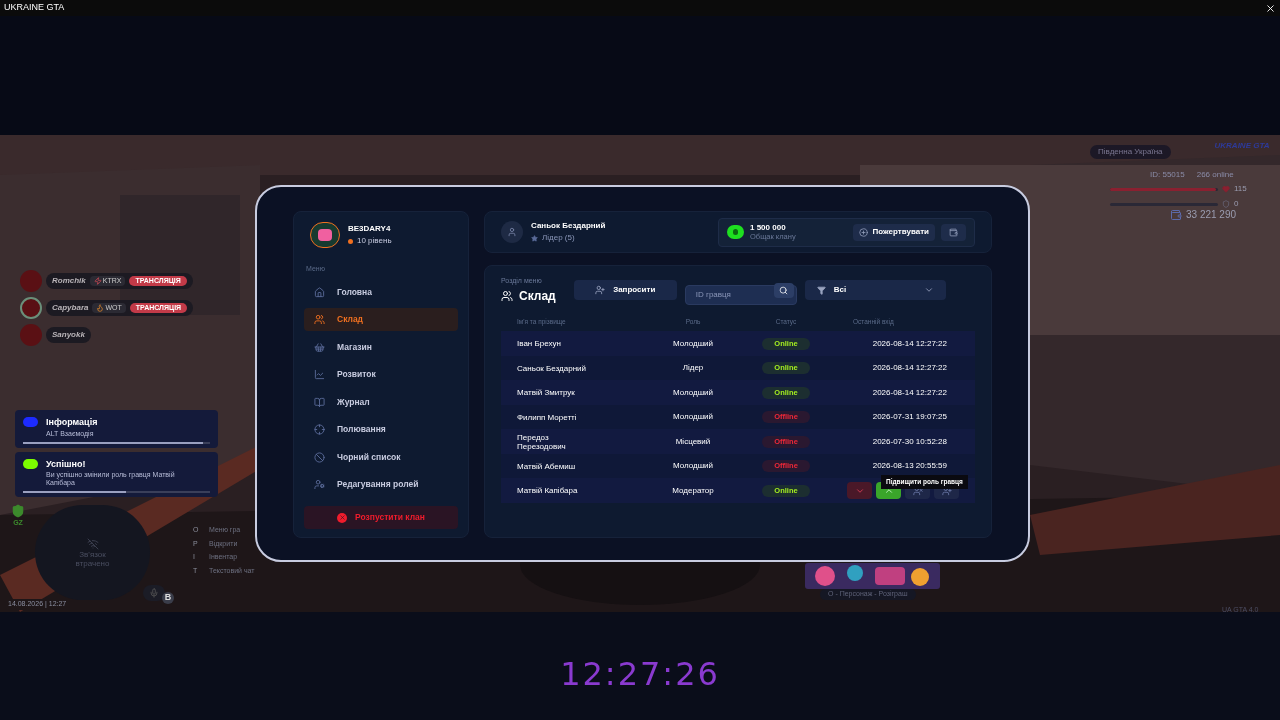 Image resolution: width=1280 pixels, height=720 pixels. What do you see at coordinates (1270, 8) in the screenshot?
I see `close-icon` at bounding box center [1270, 8].